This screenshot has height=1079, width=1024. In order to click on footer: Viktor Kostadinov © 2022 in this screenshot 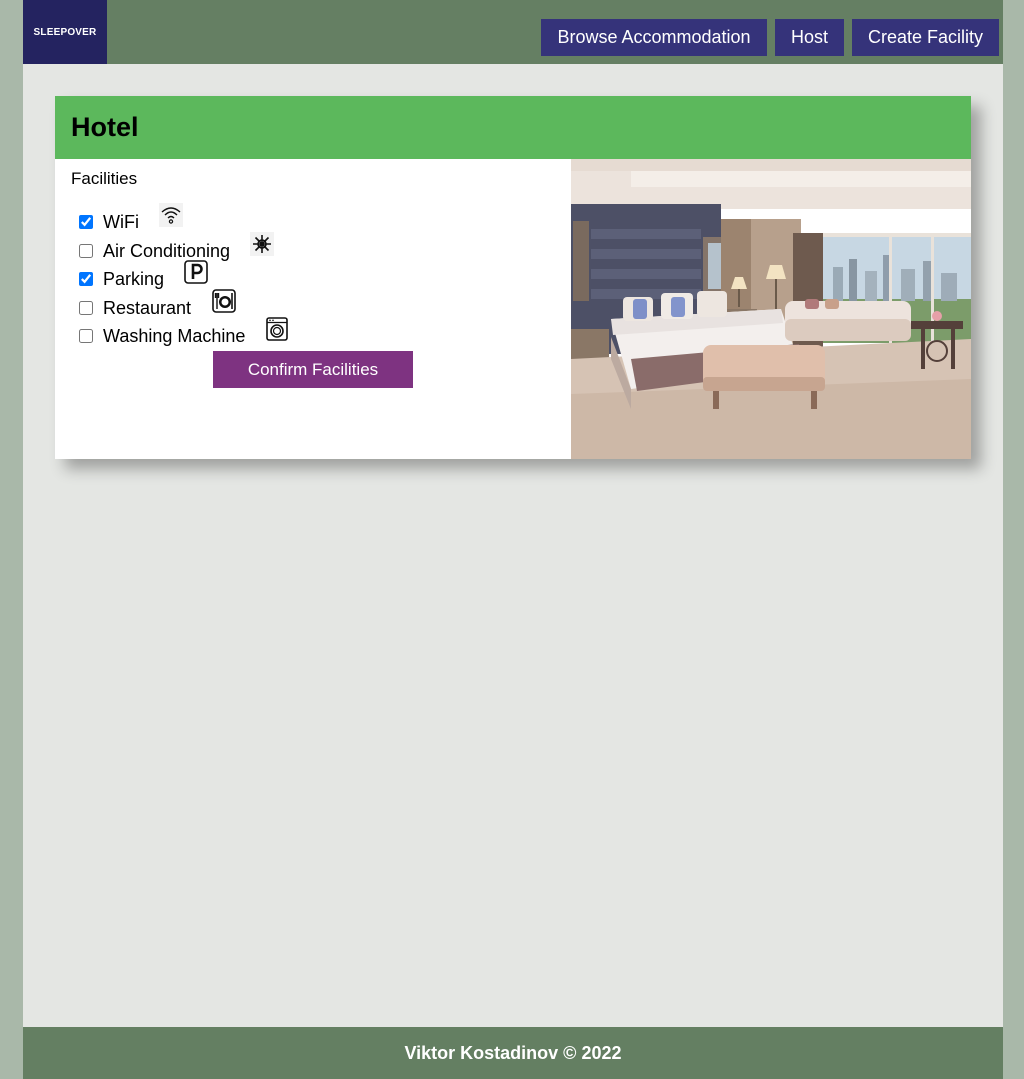, I will do `click(513, 1053)`.